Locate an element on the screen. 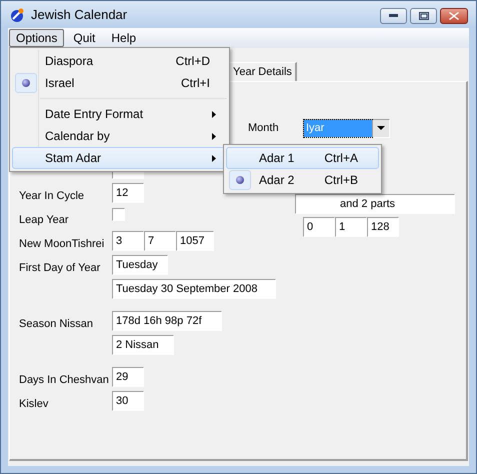  text-field: 30 is located at coordinates (128, 401).